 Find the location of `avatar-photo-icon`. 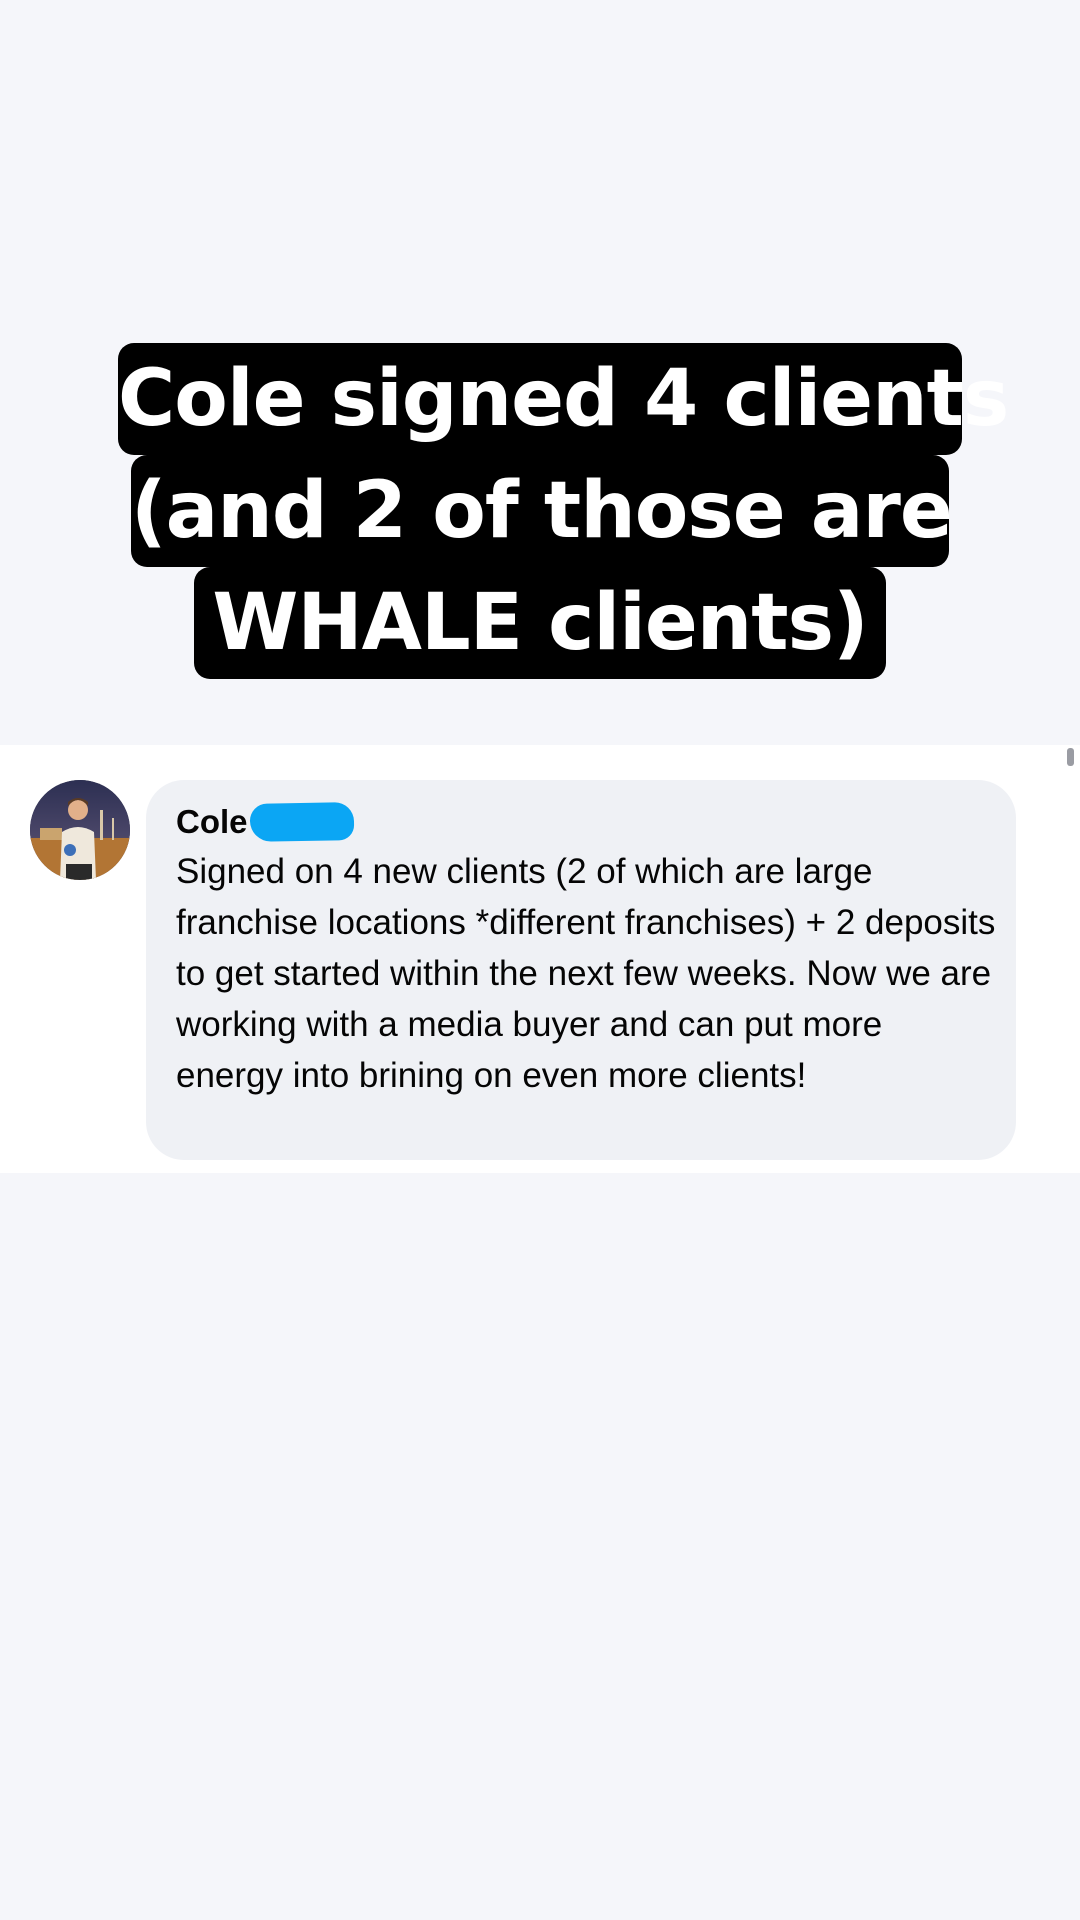

avatar-photo-icon is located at coordinates (80, 830).